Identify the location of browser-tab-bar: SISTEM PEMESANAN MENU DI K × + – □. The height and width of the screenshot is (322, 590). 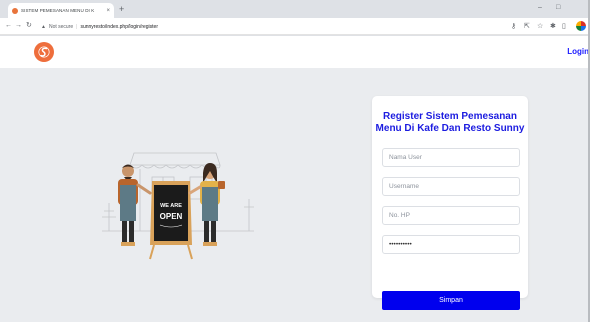
(295, 9).